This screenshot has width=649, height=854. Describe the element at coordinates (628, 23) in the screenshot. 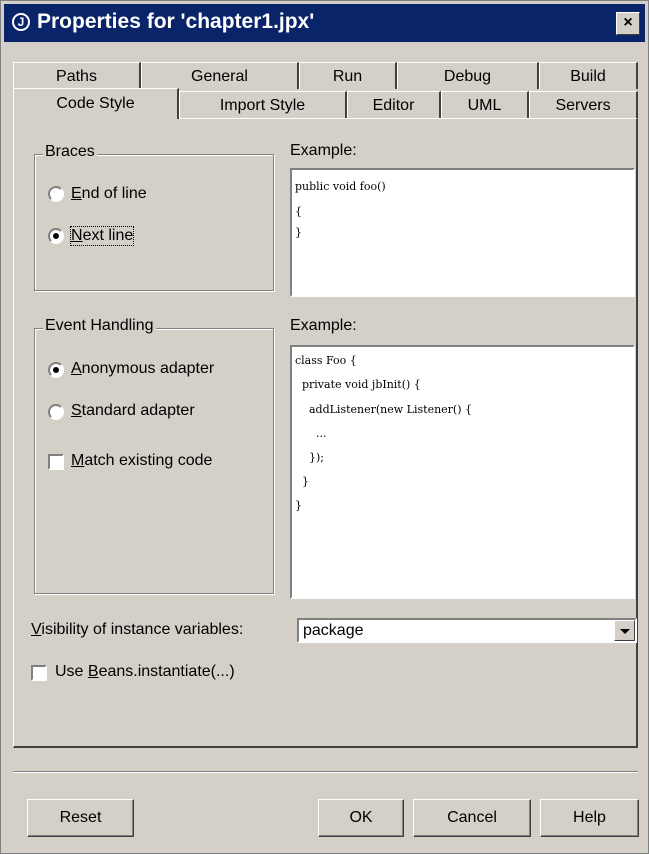

I see `close-button: ×` at that location.